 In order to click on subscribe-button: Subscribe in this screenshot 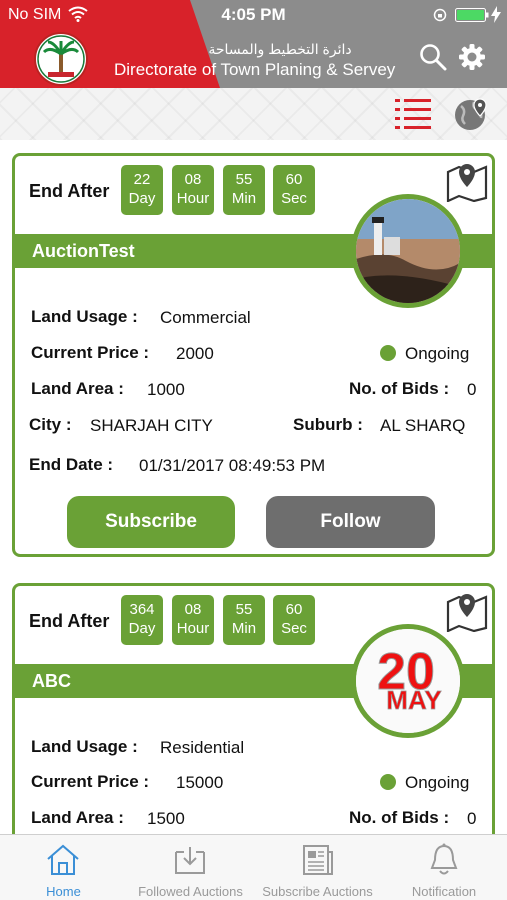, I will do `click(151, 522)`.